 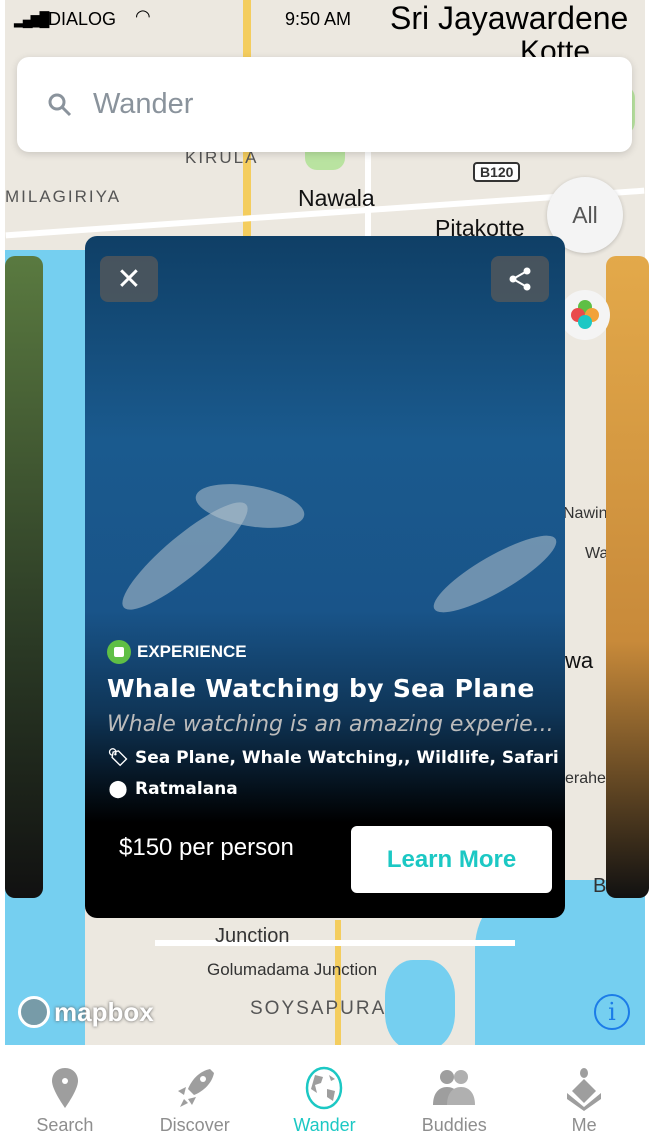 I want to click on carrier: DIALOG, so click(x=82, y=19).